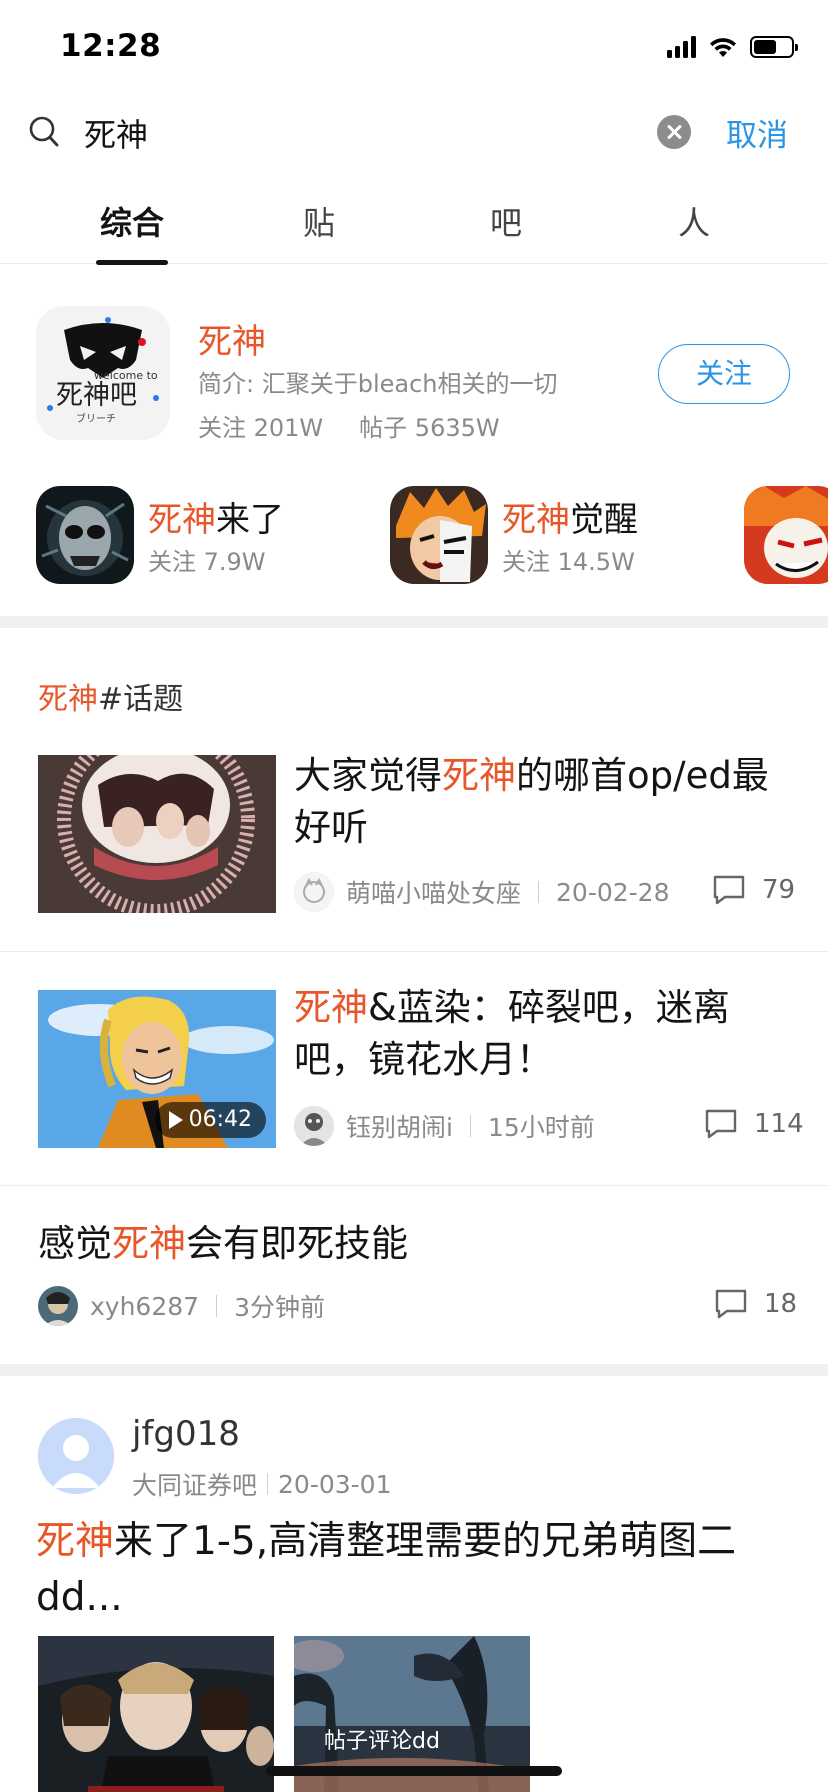  I want to click on related-bar-item: 死神觉醒 关注 14.5W, so click(550, 533).